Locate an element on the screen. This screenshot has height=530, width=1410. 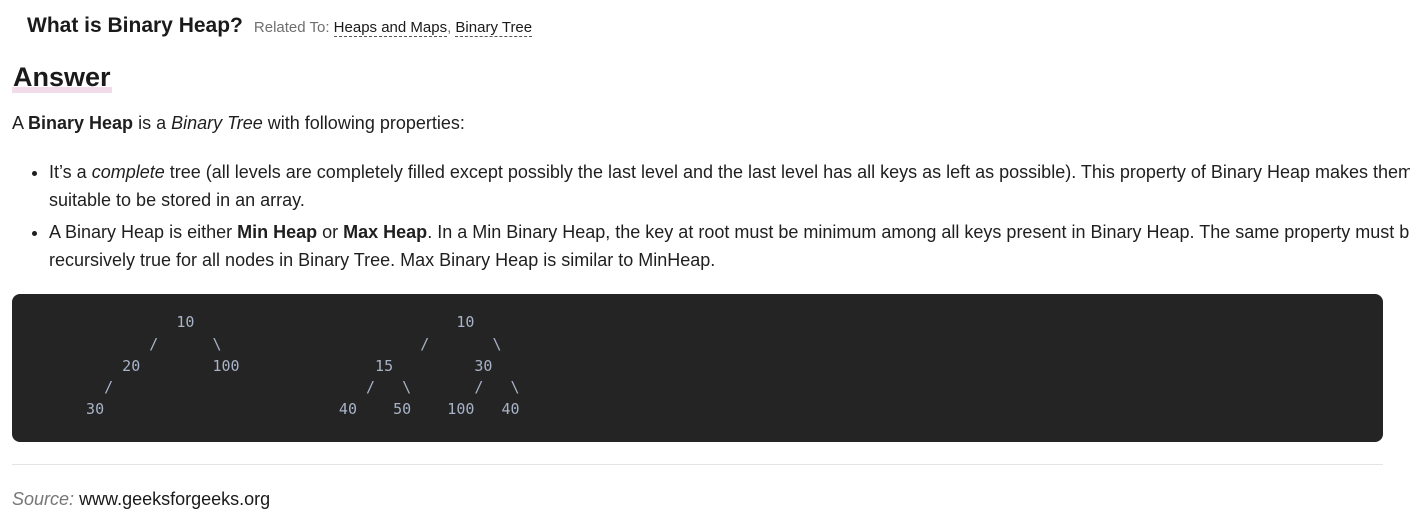
answer-heading: Answer is located at coordinates (62, 77).